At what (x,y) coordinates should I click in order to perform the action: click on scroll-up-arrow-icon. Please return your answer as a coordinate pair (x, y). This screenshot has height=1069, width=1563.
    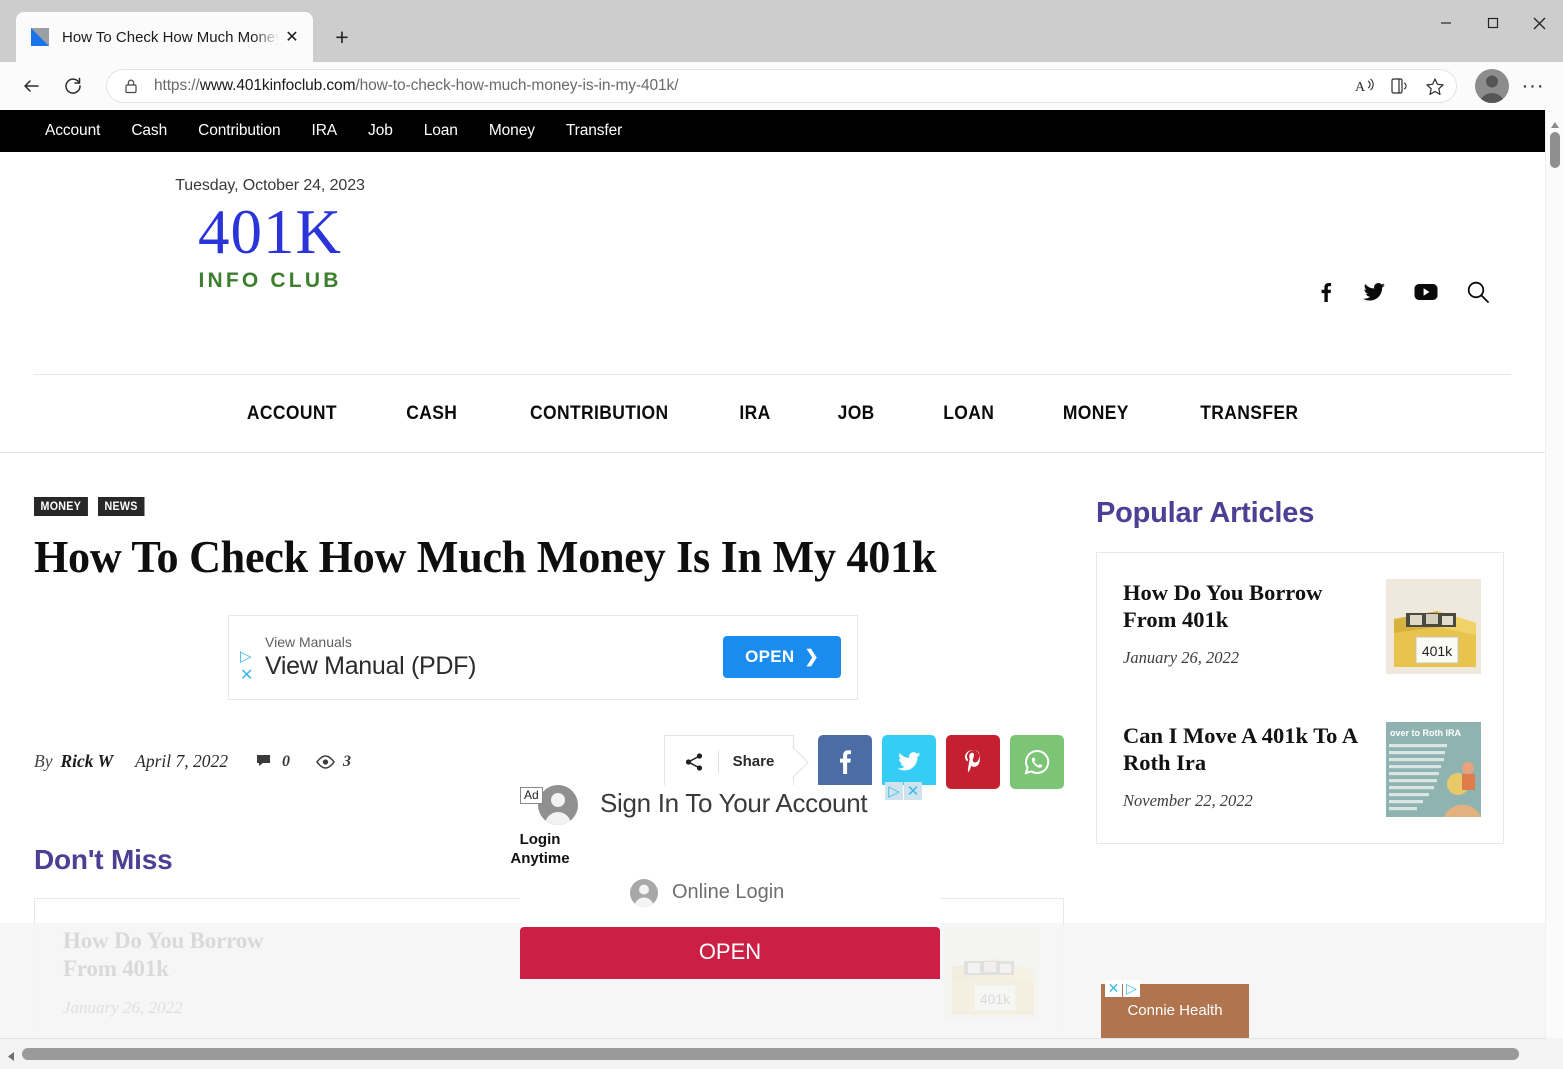
    Looking at the image, I should click on (1555, 122).